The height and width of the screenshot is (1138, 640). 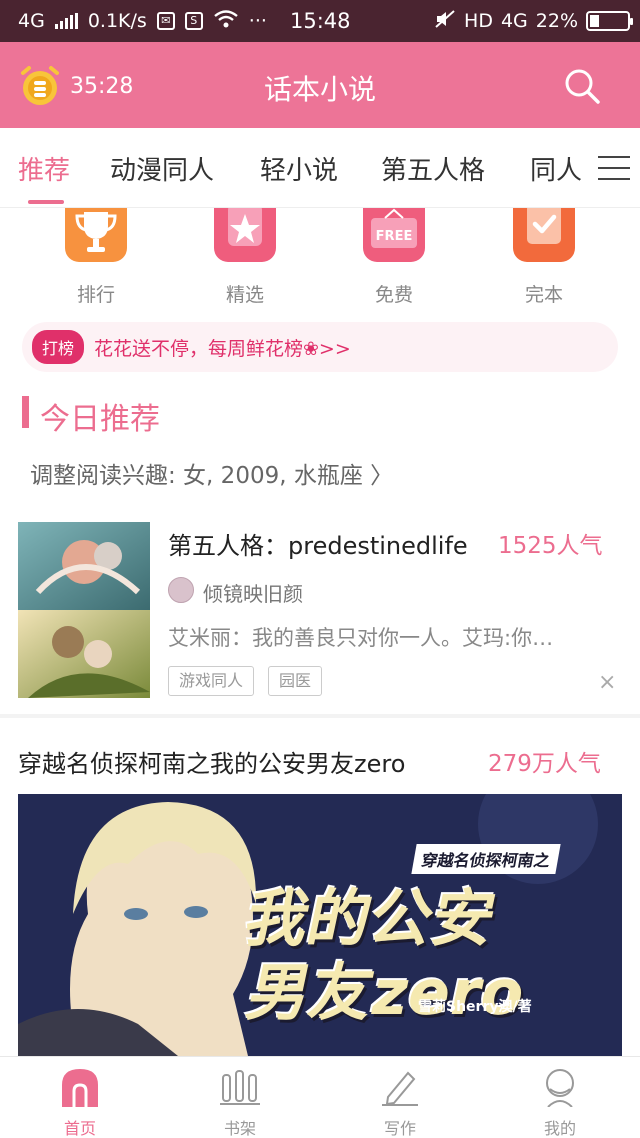 I want to click on section-title: 今日推荐, so click(x=100, y=419).